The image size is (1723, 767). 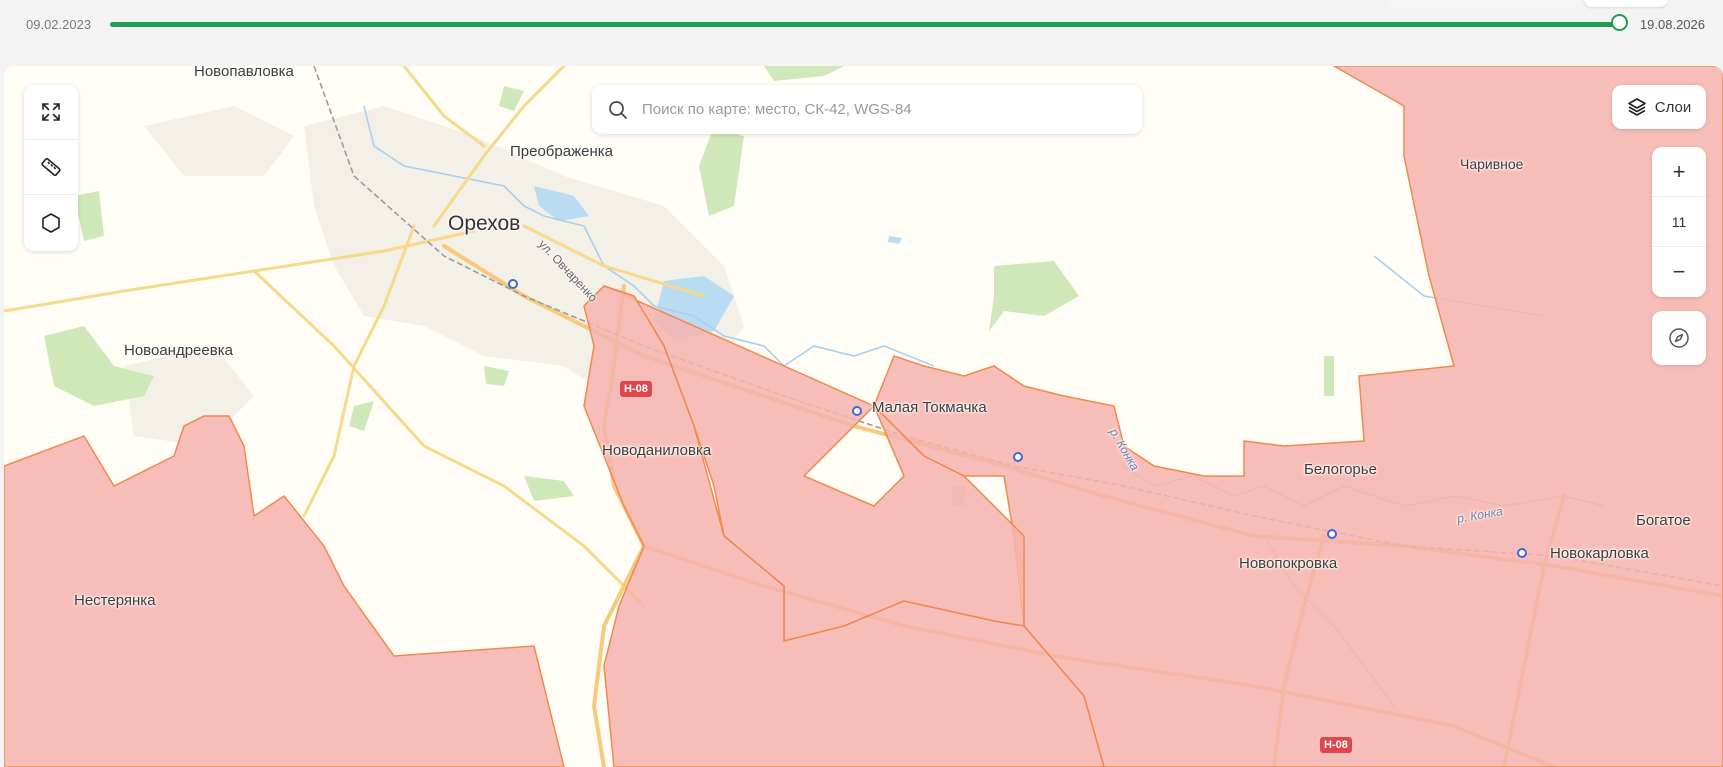 What do you see at coordinates (929, 407) in the screenshot?
I see `label-malaya-tokmachka: Малая Токмачка` at bounding box center [929, 407].